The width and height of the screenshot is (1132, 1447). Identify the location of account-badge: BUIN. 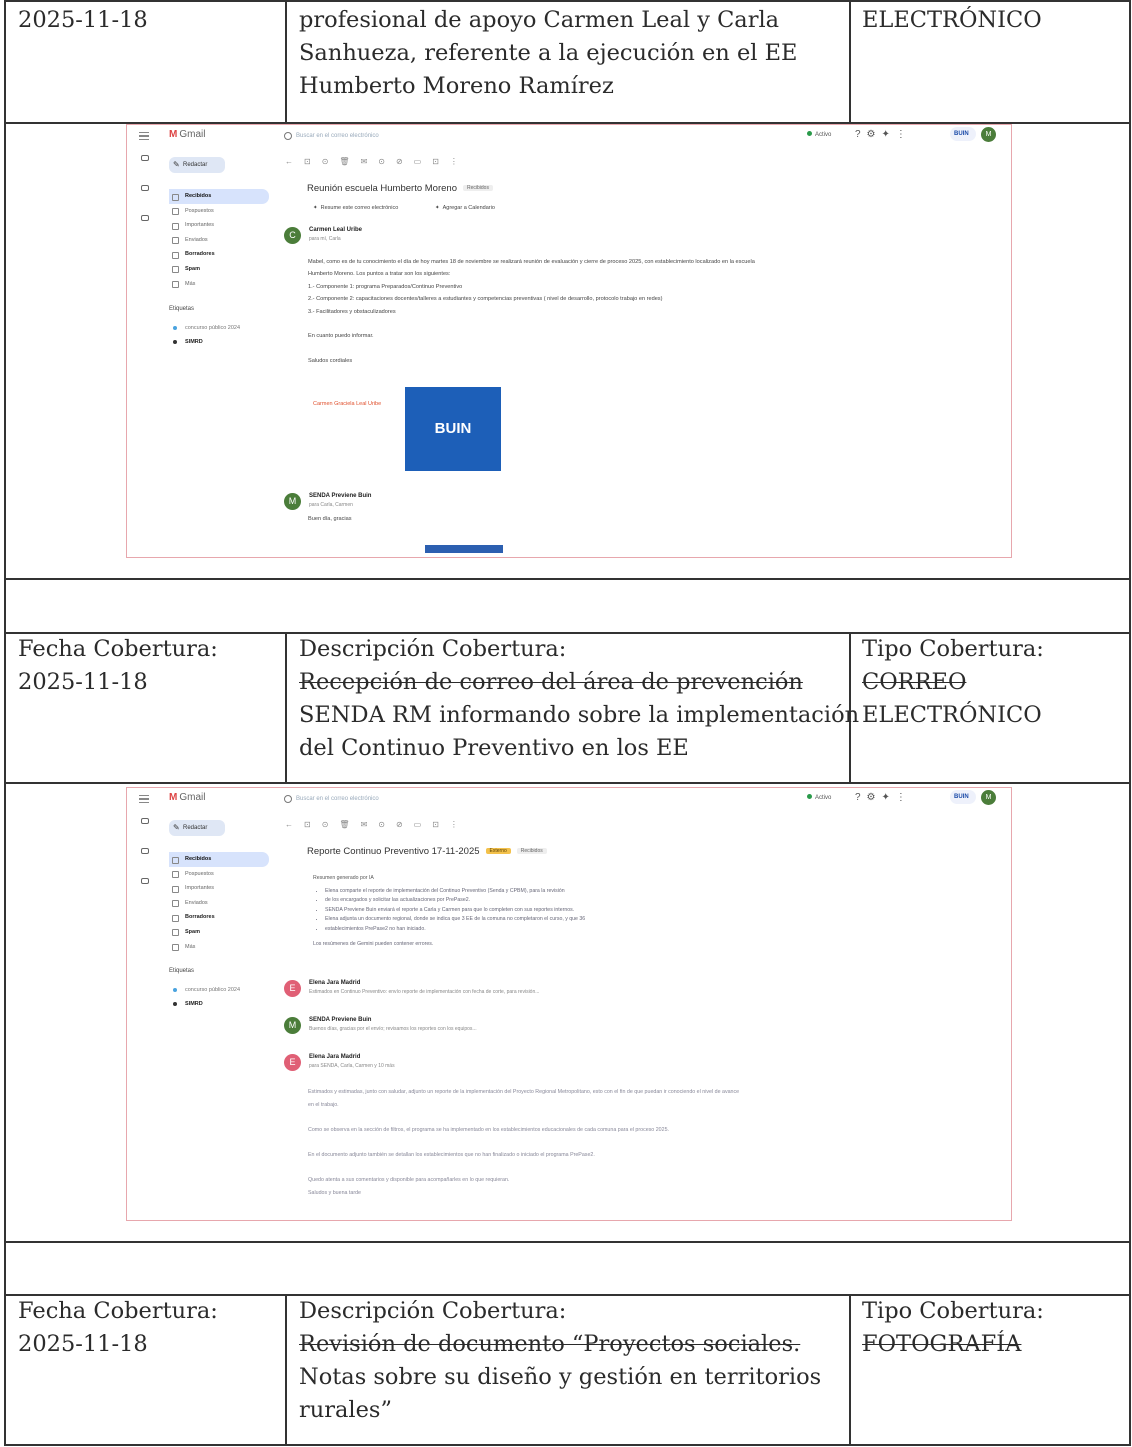
(963, 797).